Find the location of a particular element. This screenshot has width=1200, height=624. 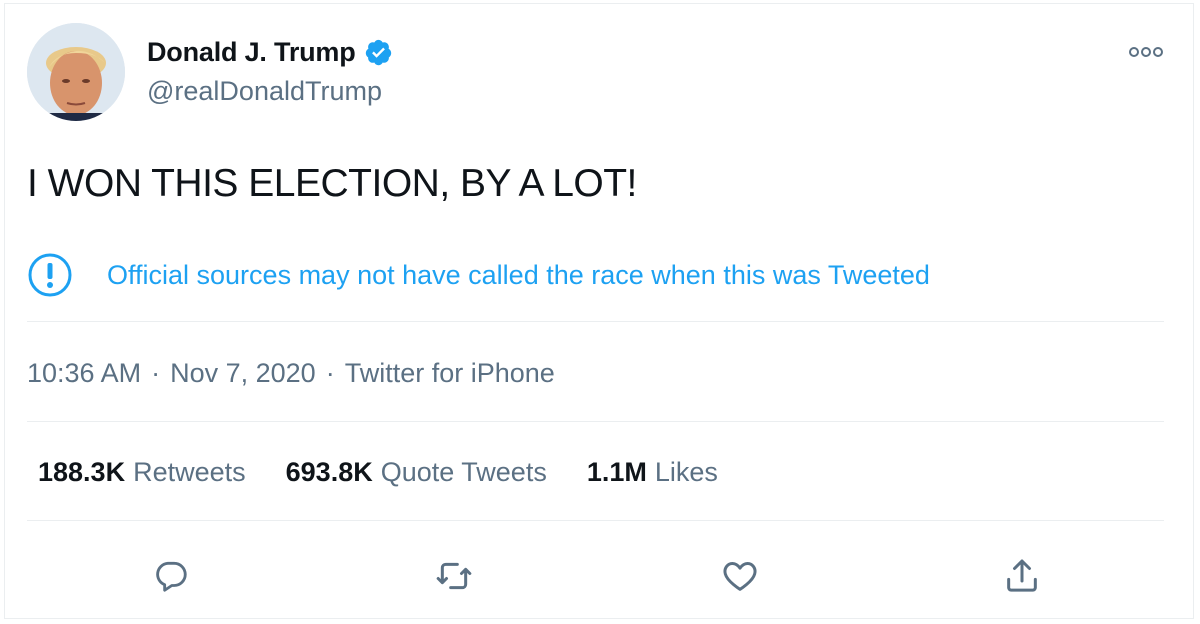

retweet-icon is located at coordinates (454, 576).